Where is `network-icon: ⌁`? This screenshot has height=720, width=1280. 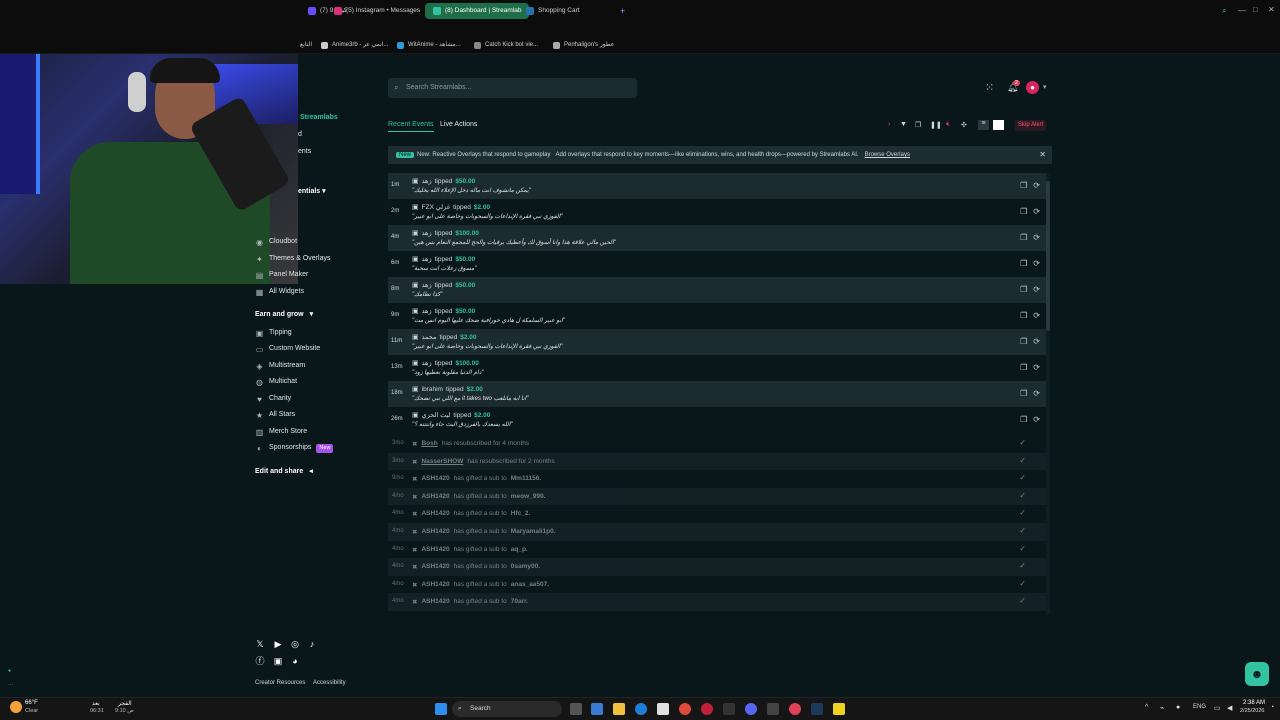
network-icon: ⌁ is located at coordinates (1162, 708).